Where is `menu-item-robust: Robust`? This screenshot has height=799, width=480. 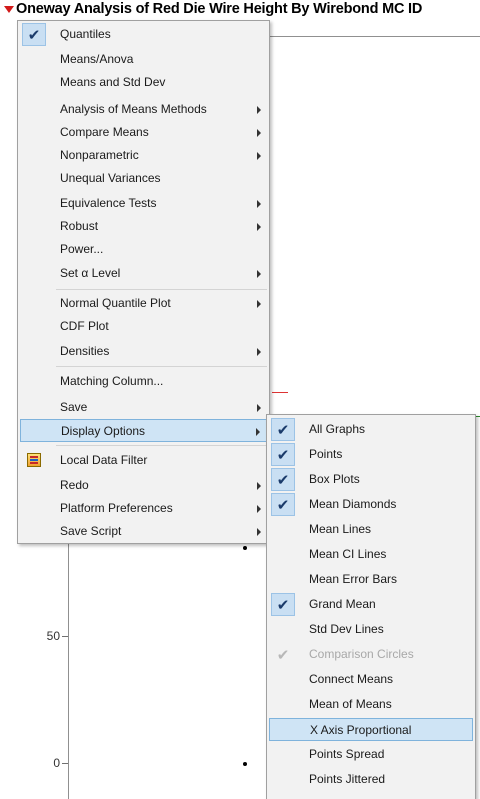 menu-item-robust: Robust is located at coordinates (143, 226).